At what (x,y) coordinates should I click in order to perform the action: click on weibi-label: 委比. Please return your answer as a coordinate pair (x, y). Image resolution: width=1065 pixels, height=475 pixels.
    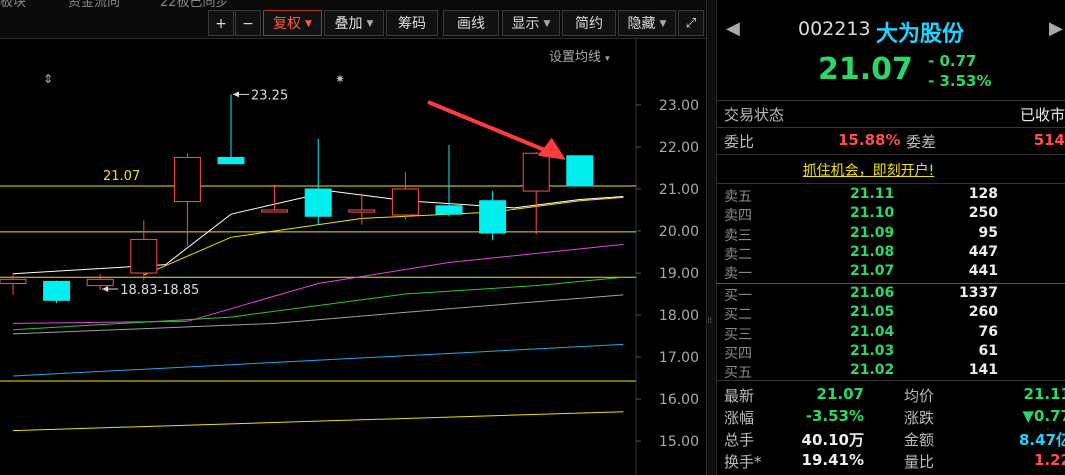
    Looking at the image, I should click on (739, 142).